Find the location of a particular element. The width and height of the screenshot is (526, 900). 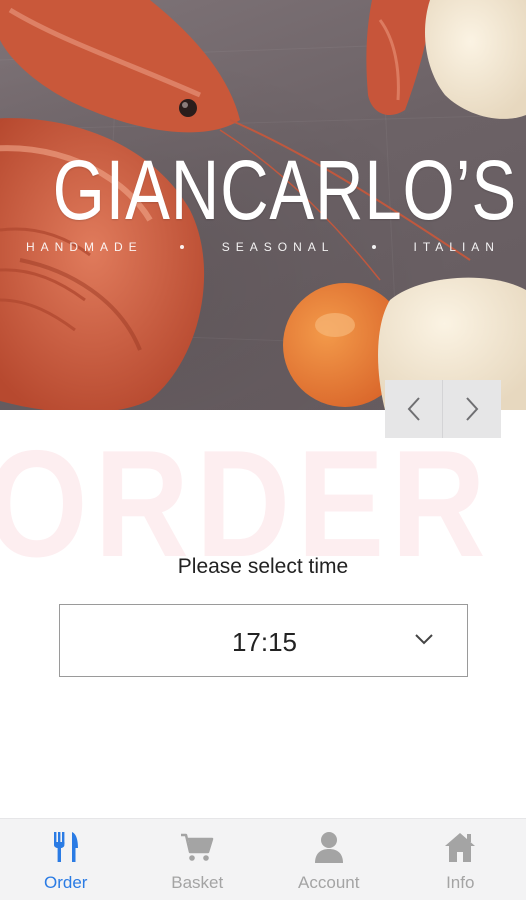

nav-item-order: Order is located at coordinates (66, 859).